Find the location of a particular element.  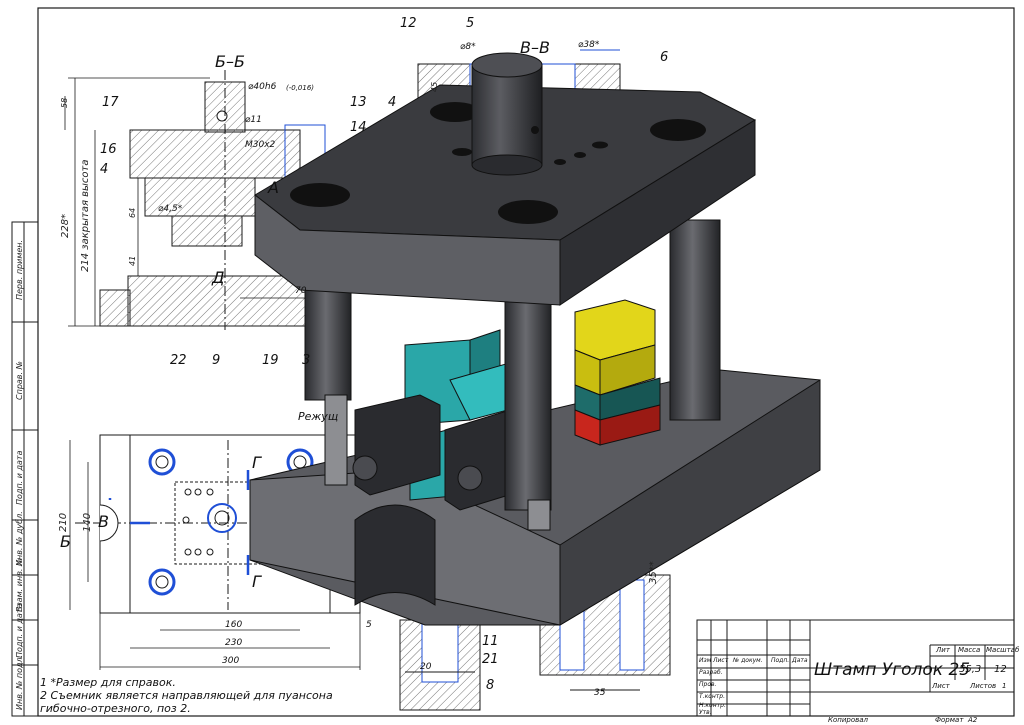

part-3: 3 is located at coordinates (306, 360).